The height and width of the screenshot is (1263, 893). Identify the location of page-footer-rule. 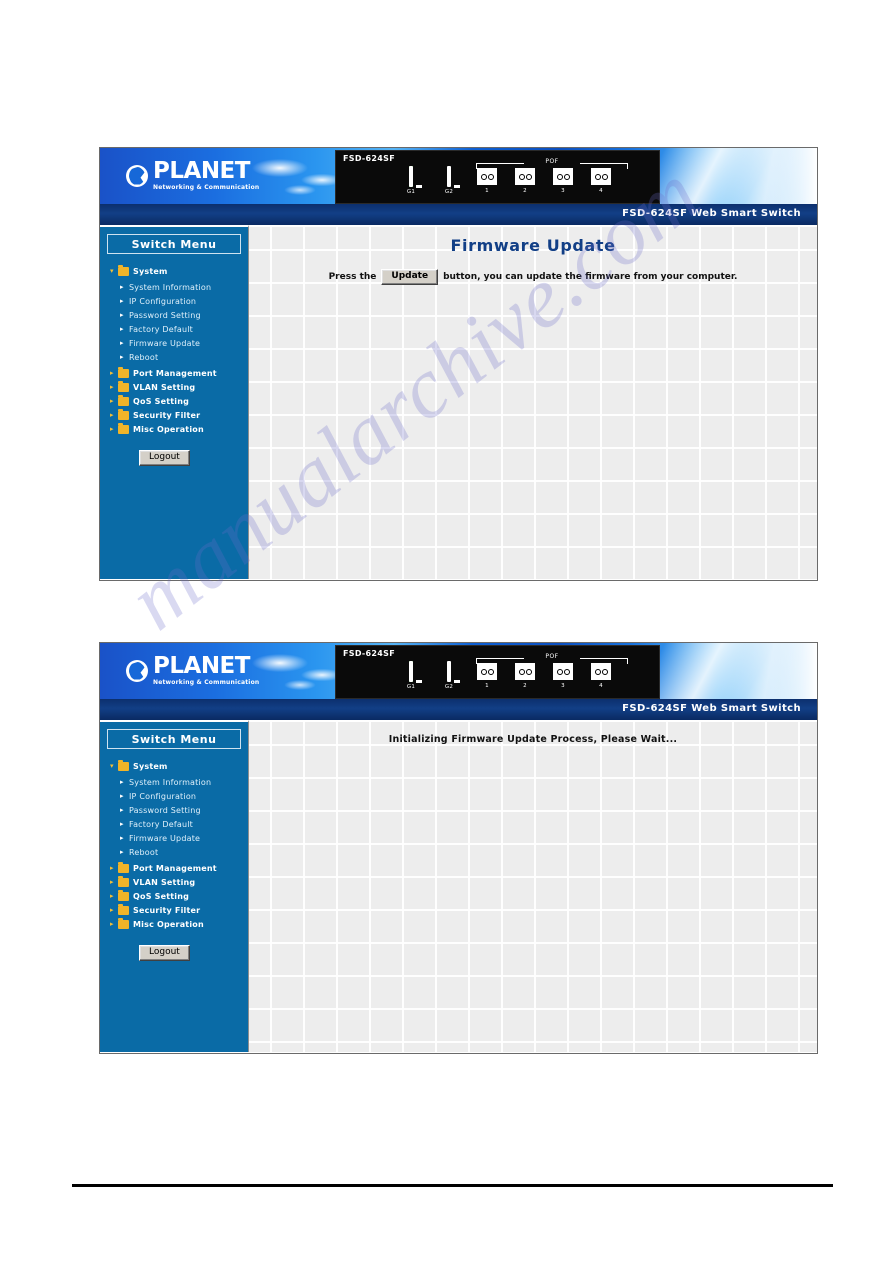
(452, 1185).